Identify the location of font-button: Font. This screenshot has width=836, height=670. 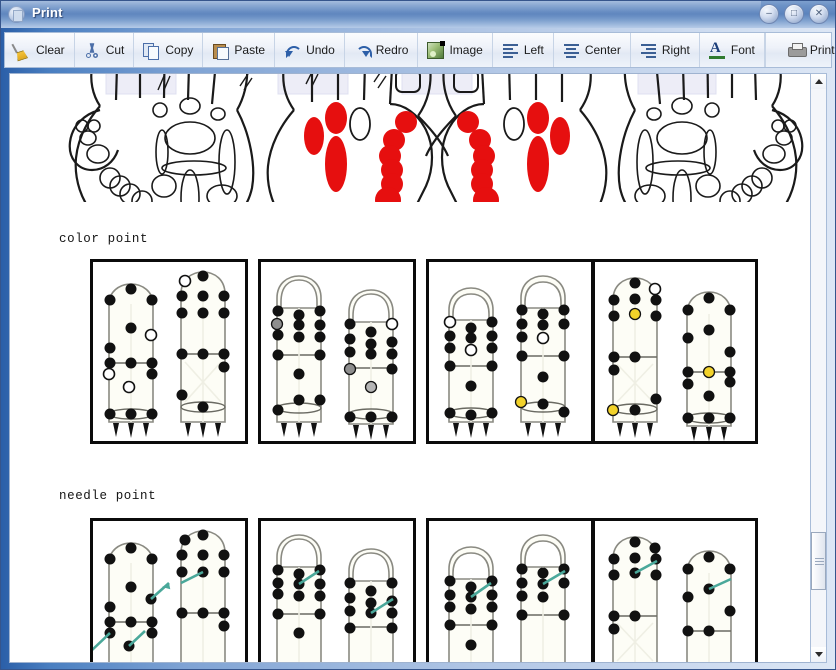
(732, 50).